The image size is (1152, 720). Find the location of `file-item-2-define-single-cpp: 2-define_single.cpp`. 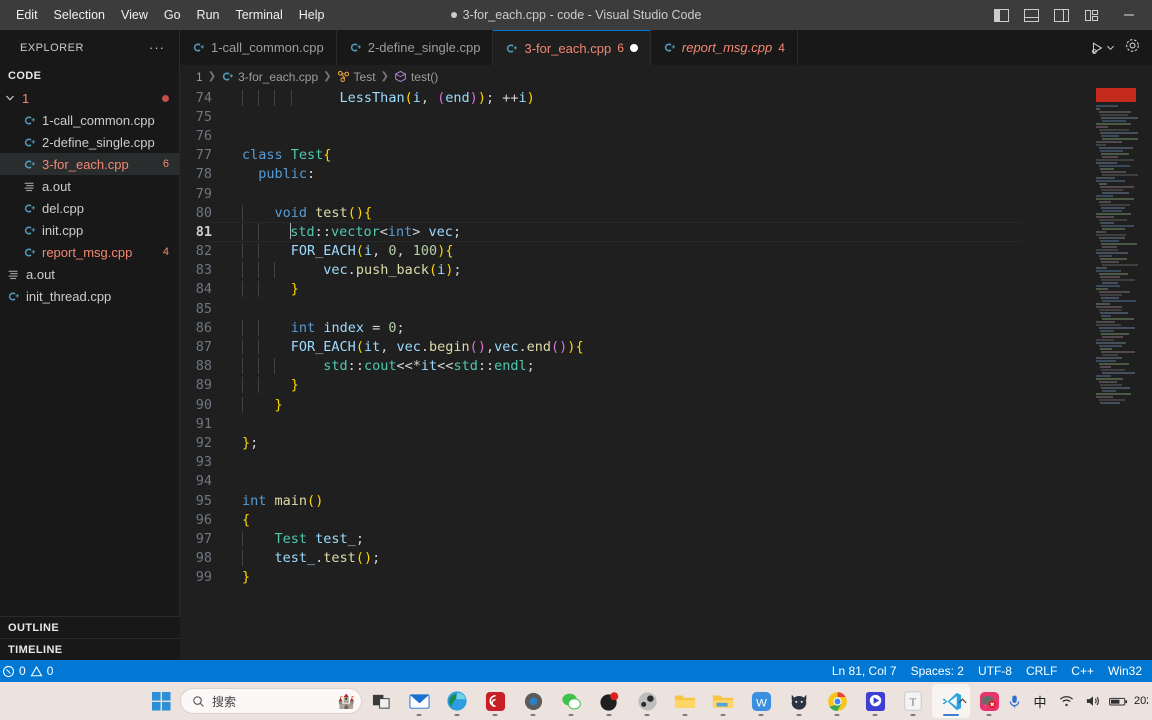

file-item-2-define-single-cpp: 2-define_single.cpp is located at coordinates (89, 142).